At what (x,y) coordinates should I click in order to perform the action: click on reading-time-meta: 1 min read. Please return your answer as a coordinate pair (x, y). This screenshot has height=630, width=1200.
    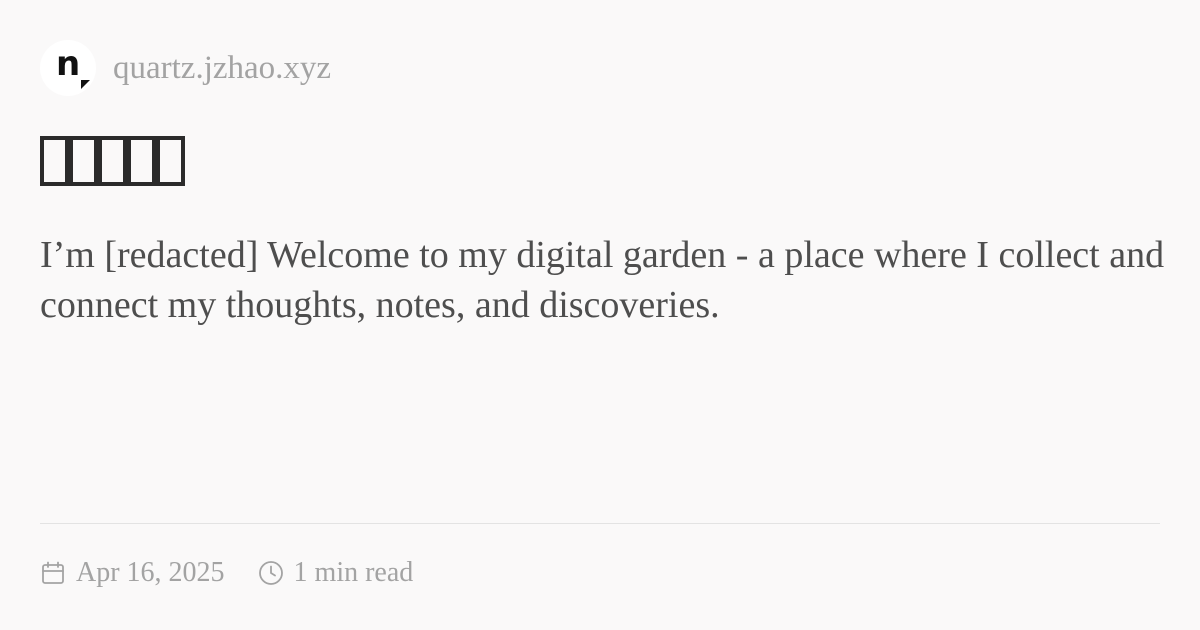
    Looking at the image, I should click on (336, 573).